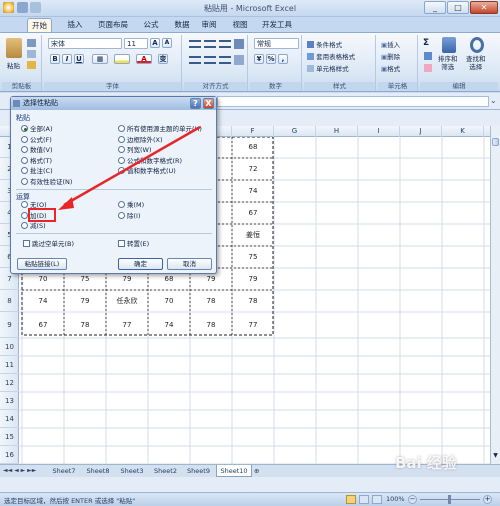 This screenshot has height=506, width=500. What do you see at coordinates (129, 167) in the screenshot?
I see `annotation-arrow` at bounding box center [129, 167].